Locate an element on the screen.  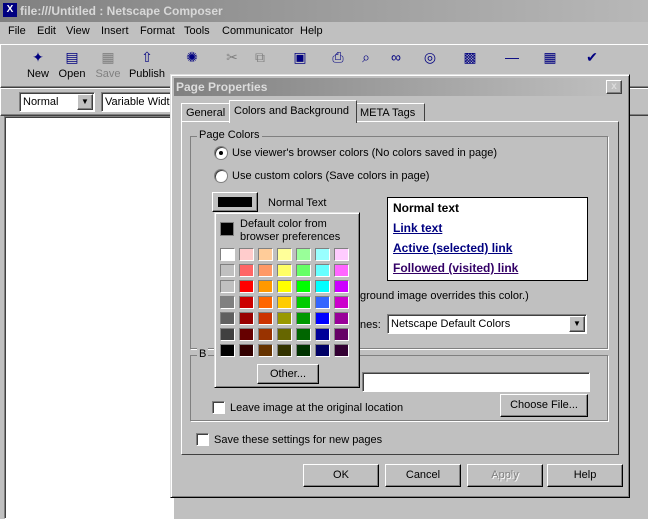
leave-image-checkbox is located at coordinates (218, 407).